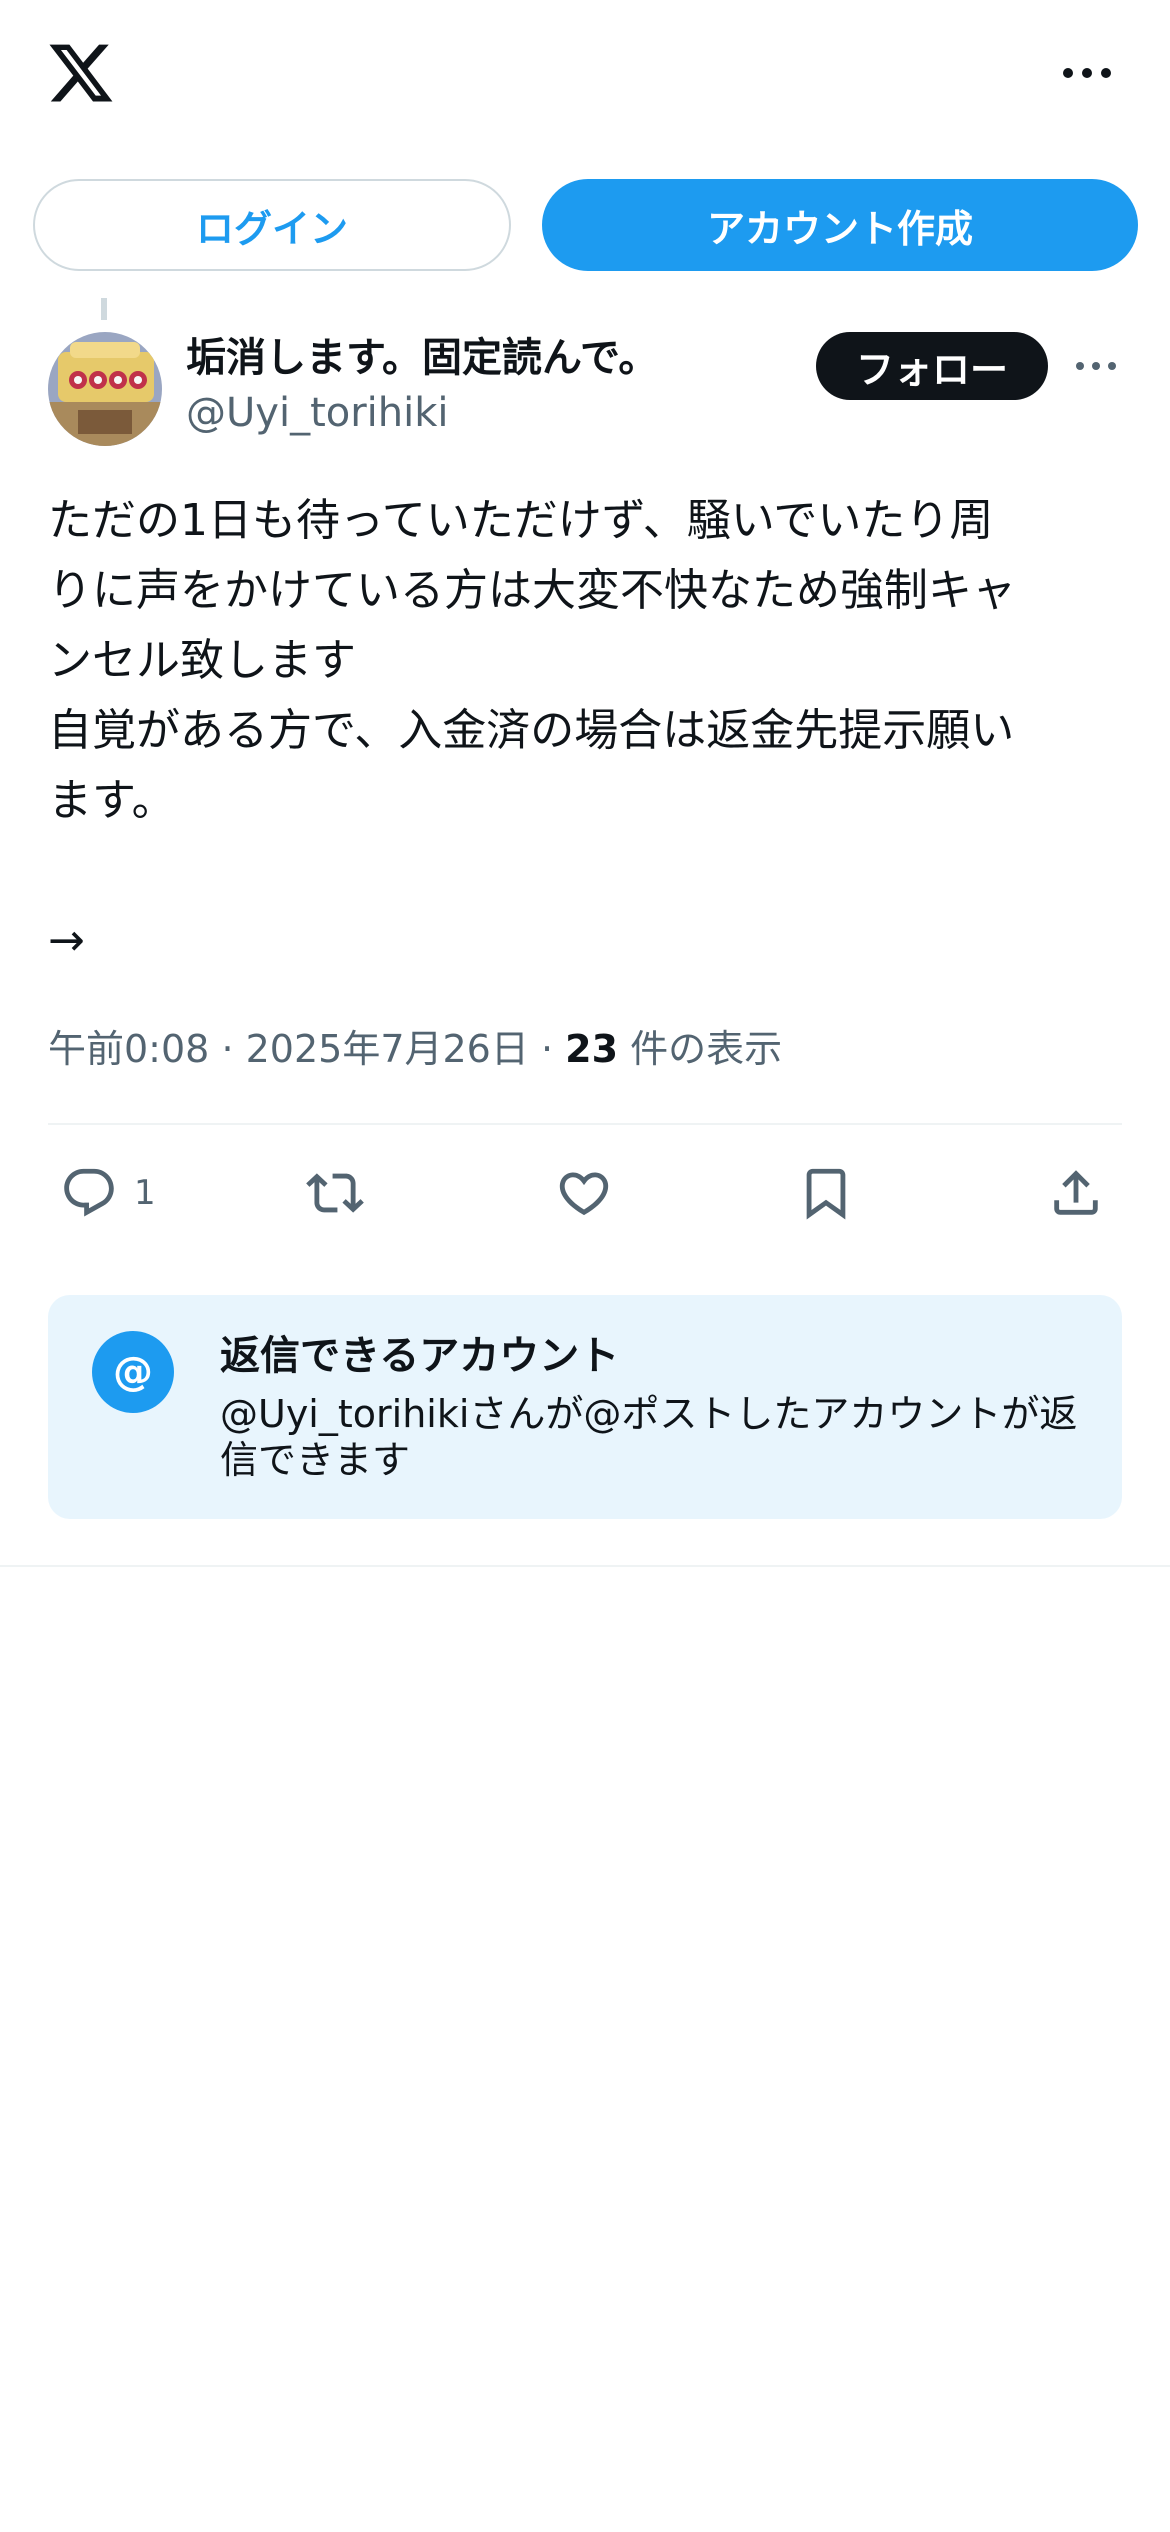 The height and width of the screenshot is (2532, 1170). Describe the element at coordinates (840, 225) in the screenshot. I see `create-account-button: アカウント作成` at that location.